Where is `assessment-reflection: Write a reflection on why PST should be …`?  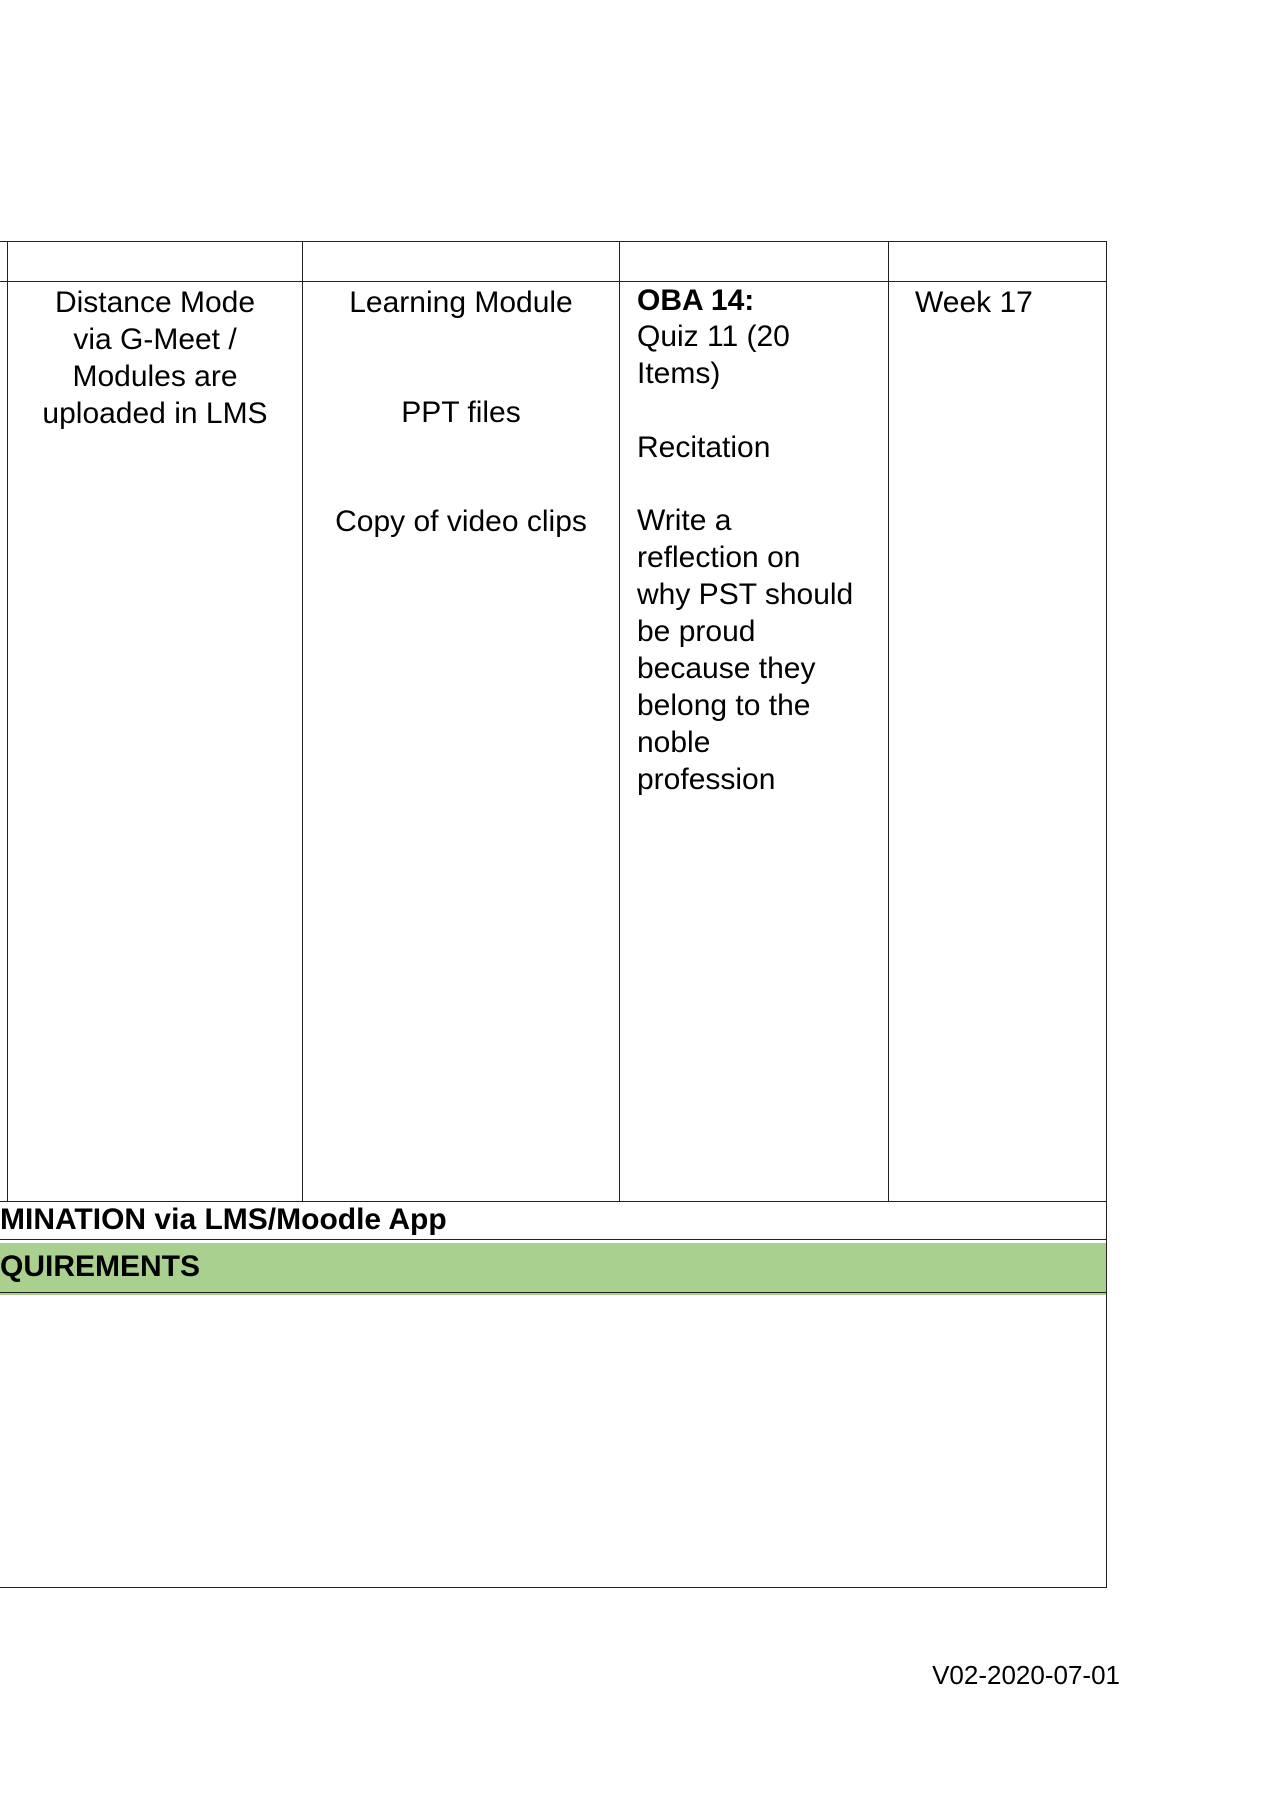
assessment-reflection: Write a reflection on why PST should be … is located at coordinates (745, 650).